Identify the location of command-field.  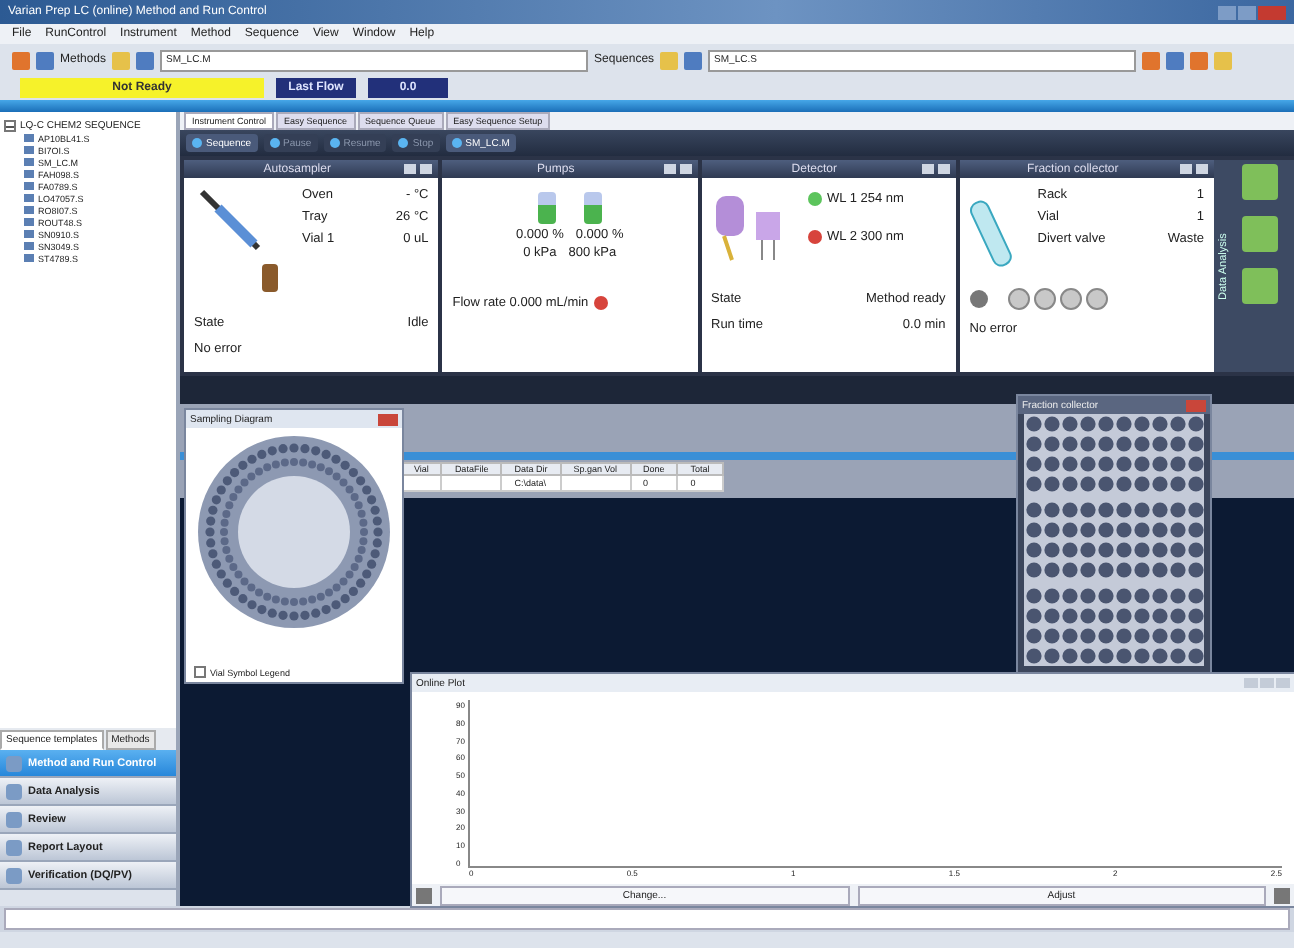
(647, 919).